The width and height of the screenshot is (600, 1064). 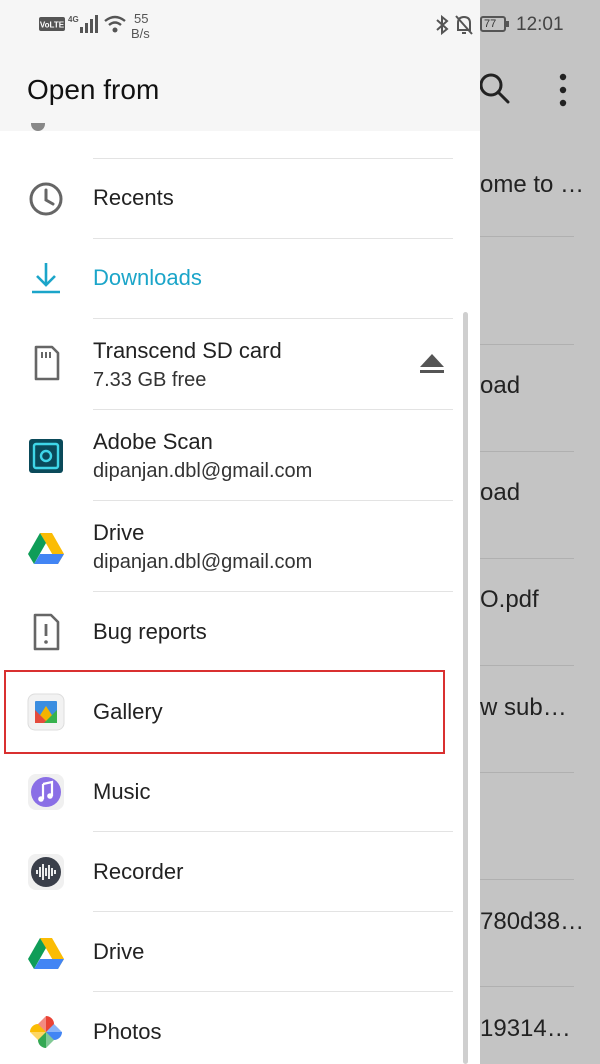 What do you see at coordinates (83, 24) in the screenshot?
I see `signal-icon: 4G` at bounding box center [83, 24].